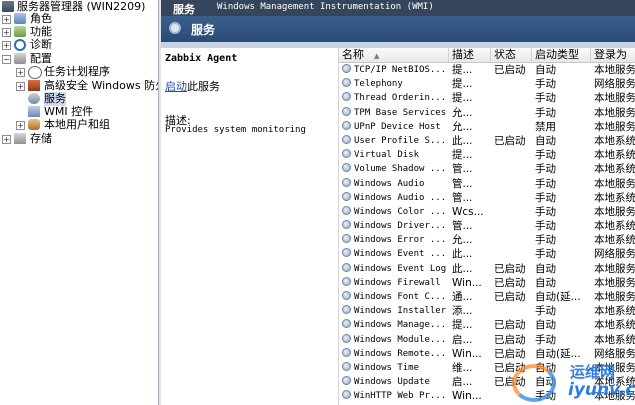  What do you see at coordinates (175, 28) in the screenshot?
I see `services-gear-icon` at bounding box center [175, 28].